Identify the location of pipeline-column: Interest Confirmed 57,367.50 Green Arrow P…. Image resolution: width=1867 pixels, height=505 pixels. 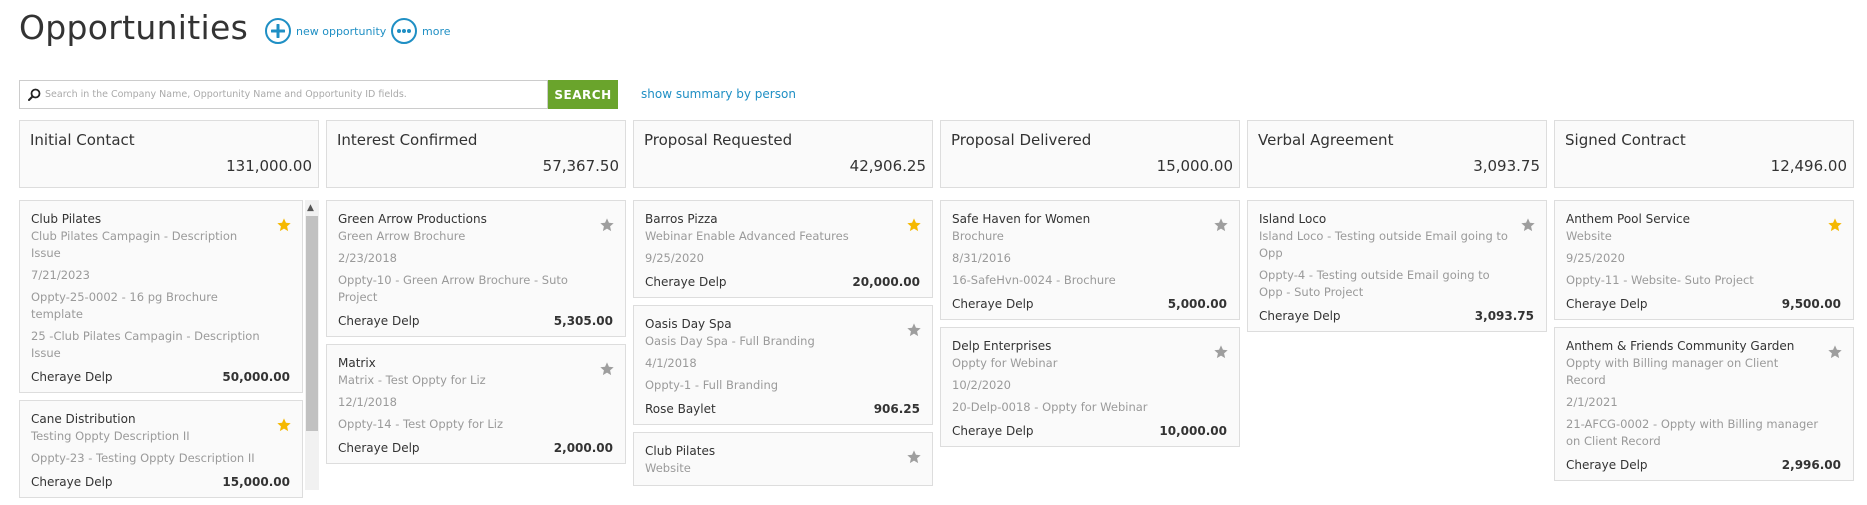
(476, 292).